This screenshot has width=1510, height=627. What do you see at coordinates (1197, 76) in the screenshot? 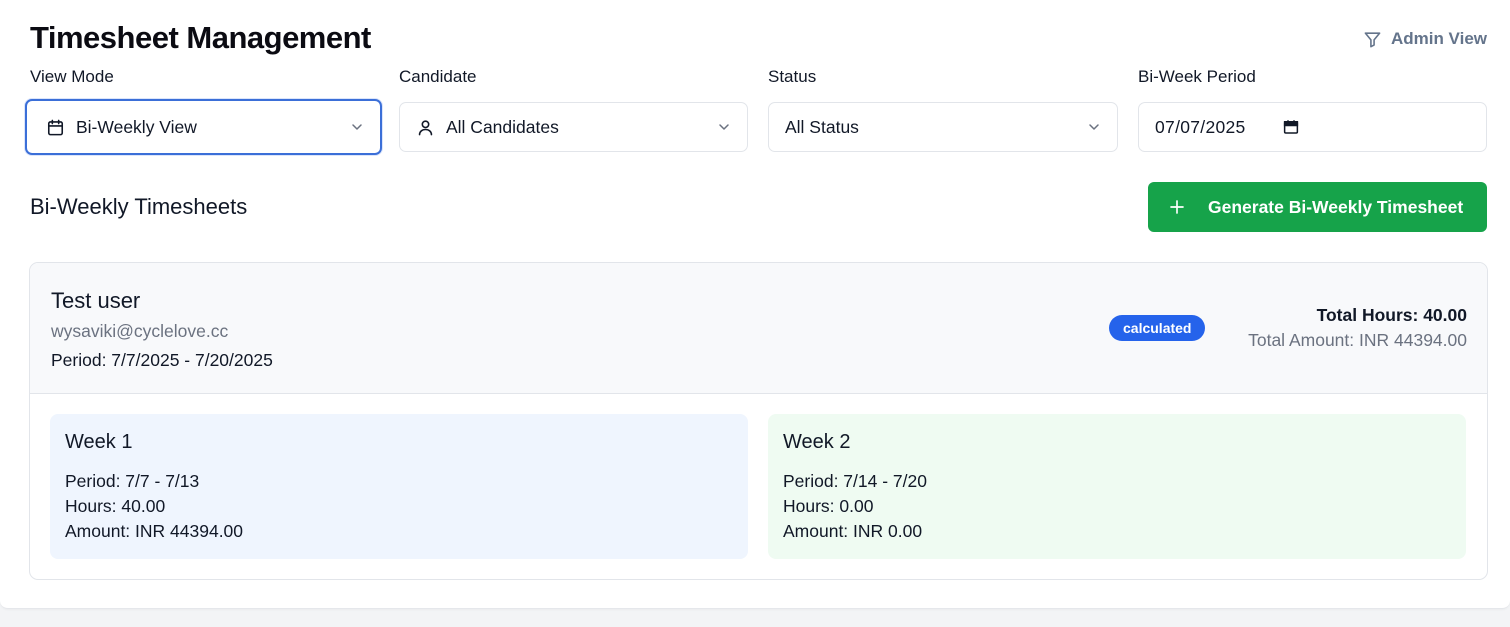
I see `bi-week-period-label: Bi-Week Period` at bounding box center [1197, 76].